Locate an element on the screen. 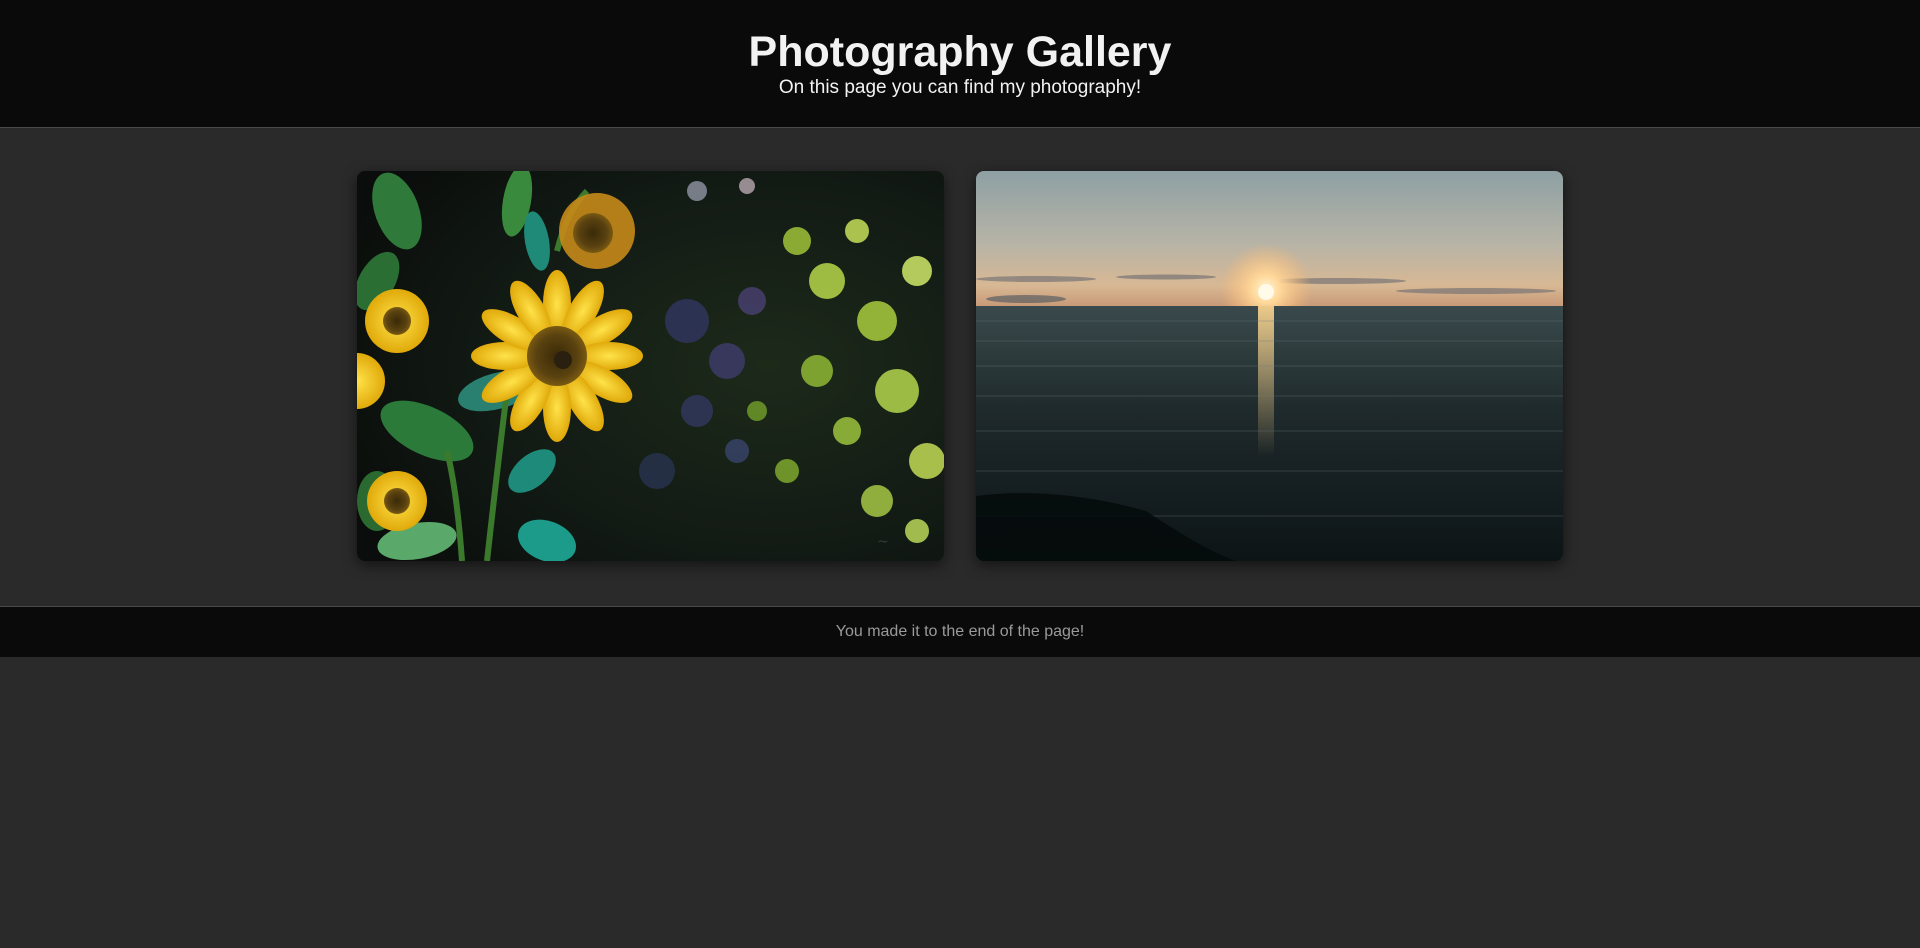 The image size is (1920, 948). sunset-photo is located at coordinates (1269, 366).